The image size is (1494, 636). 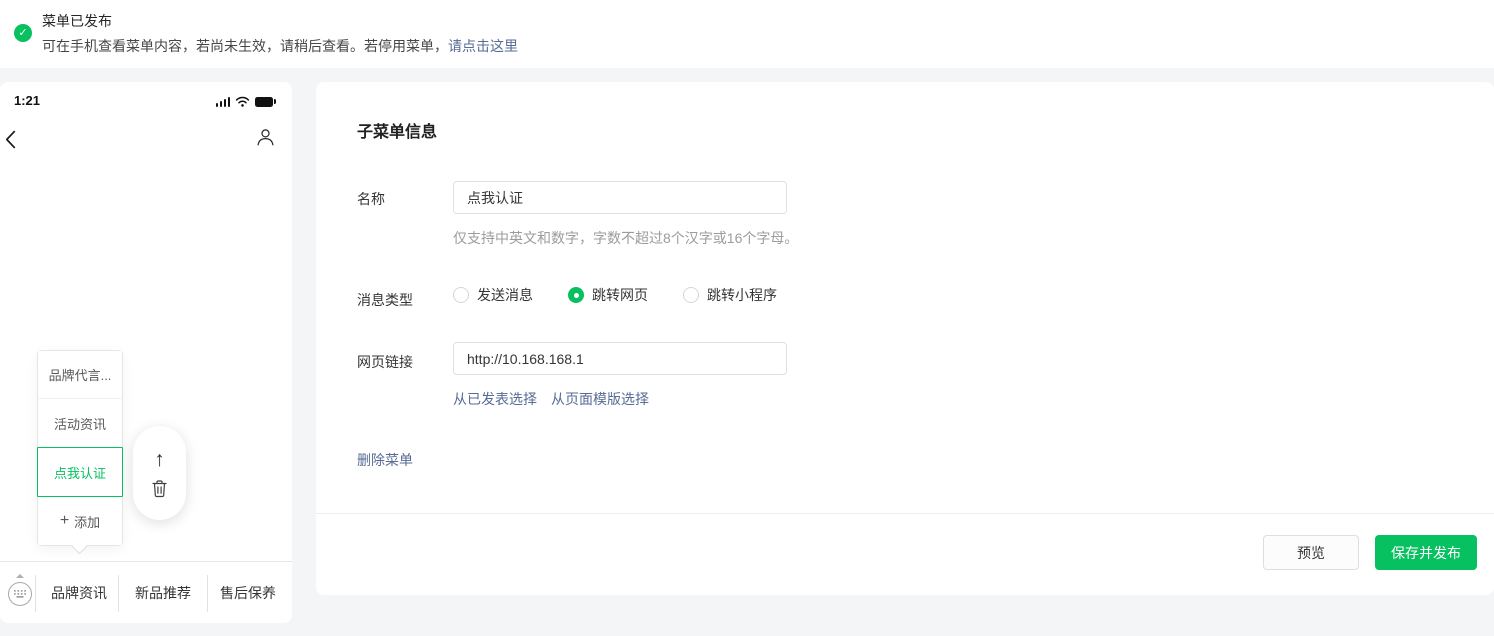 I want to click on url-input, so click(x=620, y=358).